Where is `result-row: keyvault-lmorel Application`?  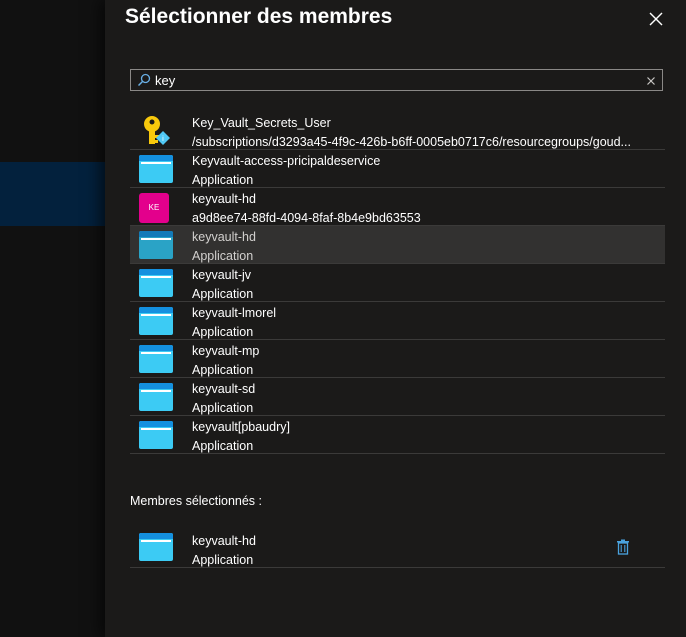 result-row: keyvault-lmorel Application is located at coordinates (397, 321).